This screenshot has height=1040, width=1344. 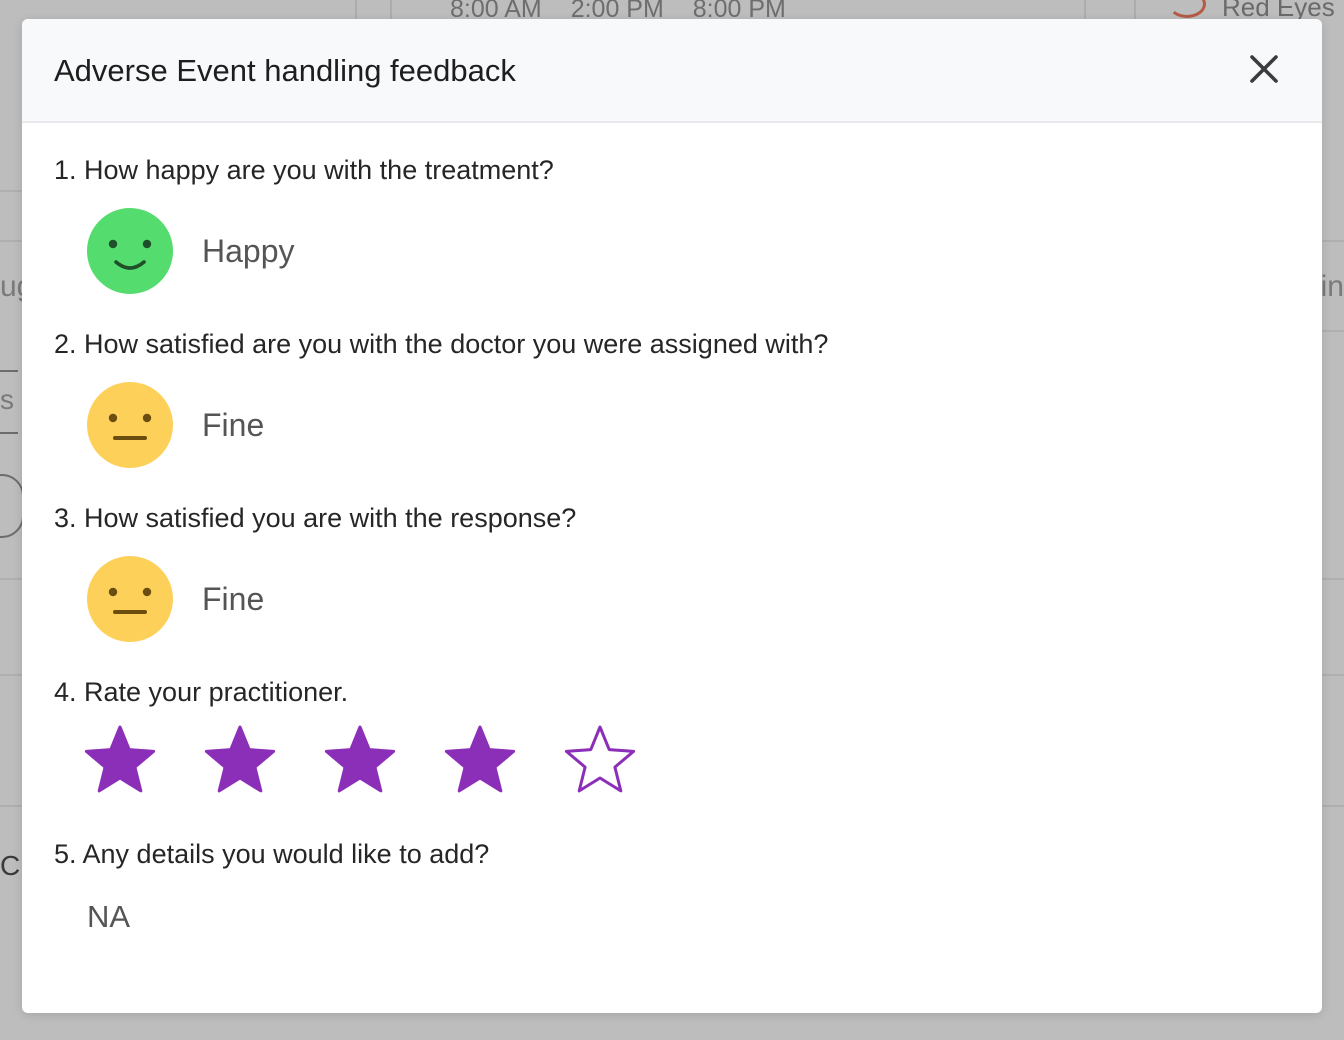 What do you see at coordinates (12, 506) in the screenshot?
I see `bg-button-outline` at bounding box center [12, 506].